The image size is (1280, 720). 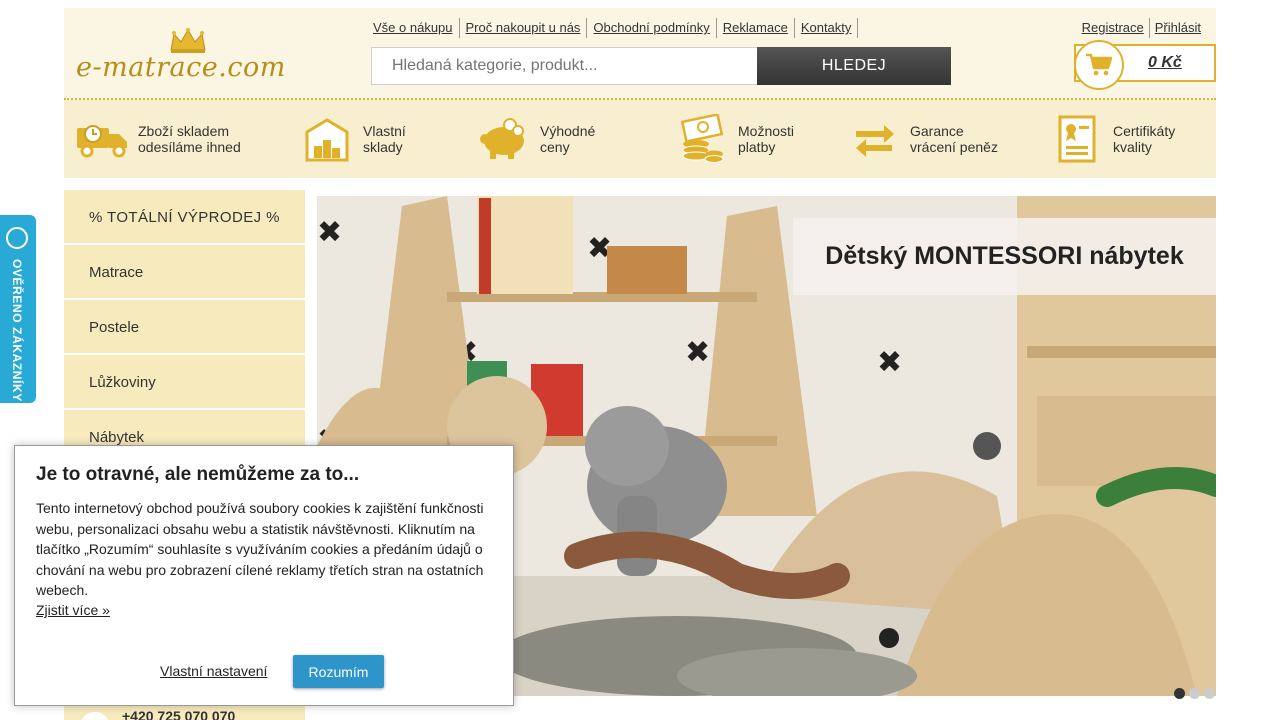 What do you see at coordinates (102, 139) in the screenshot?
I see `delivery-truck-icon` at bounding box center [102, 139].